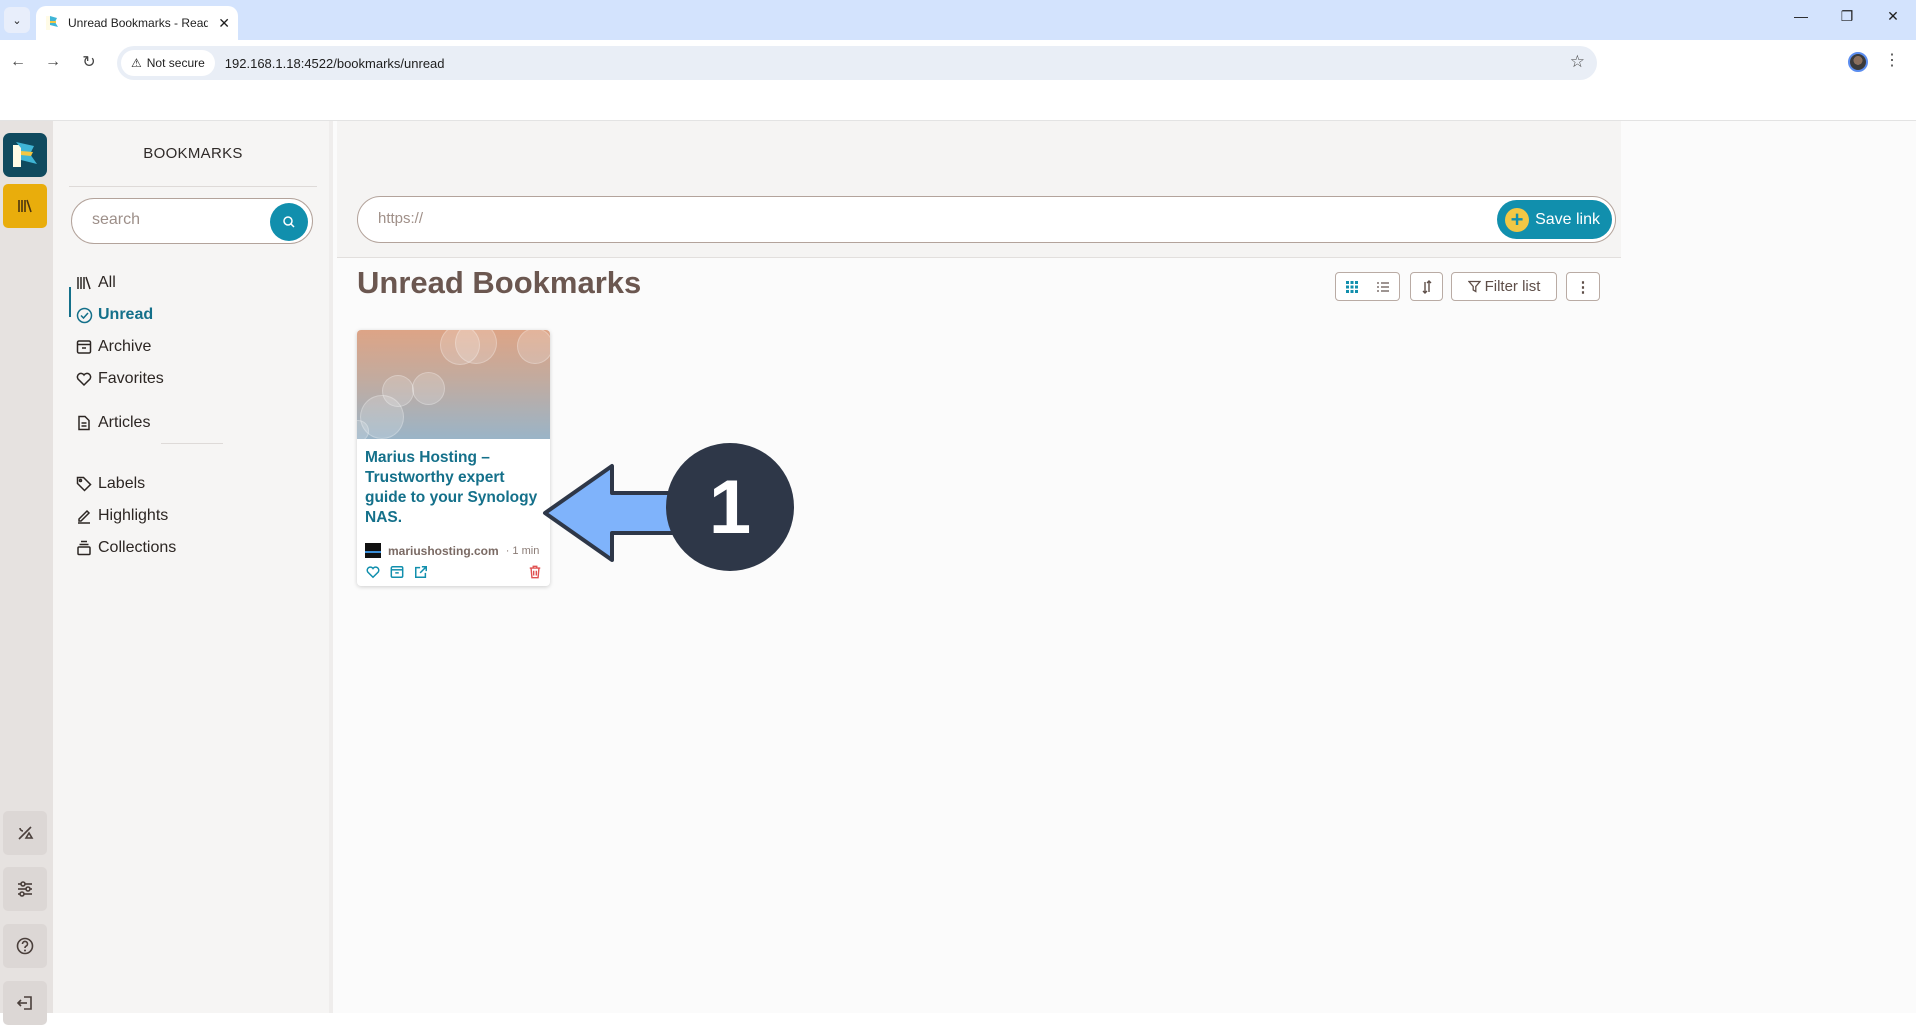  Describe the element at coordinates (136, 63) in the screenshot. I see `warning-icon: ⚠` at that location.